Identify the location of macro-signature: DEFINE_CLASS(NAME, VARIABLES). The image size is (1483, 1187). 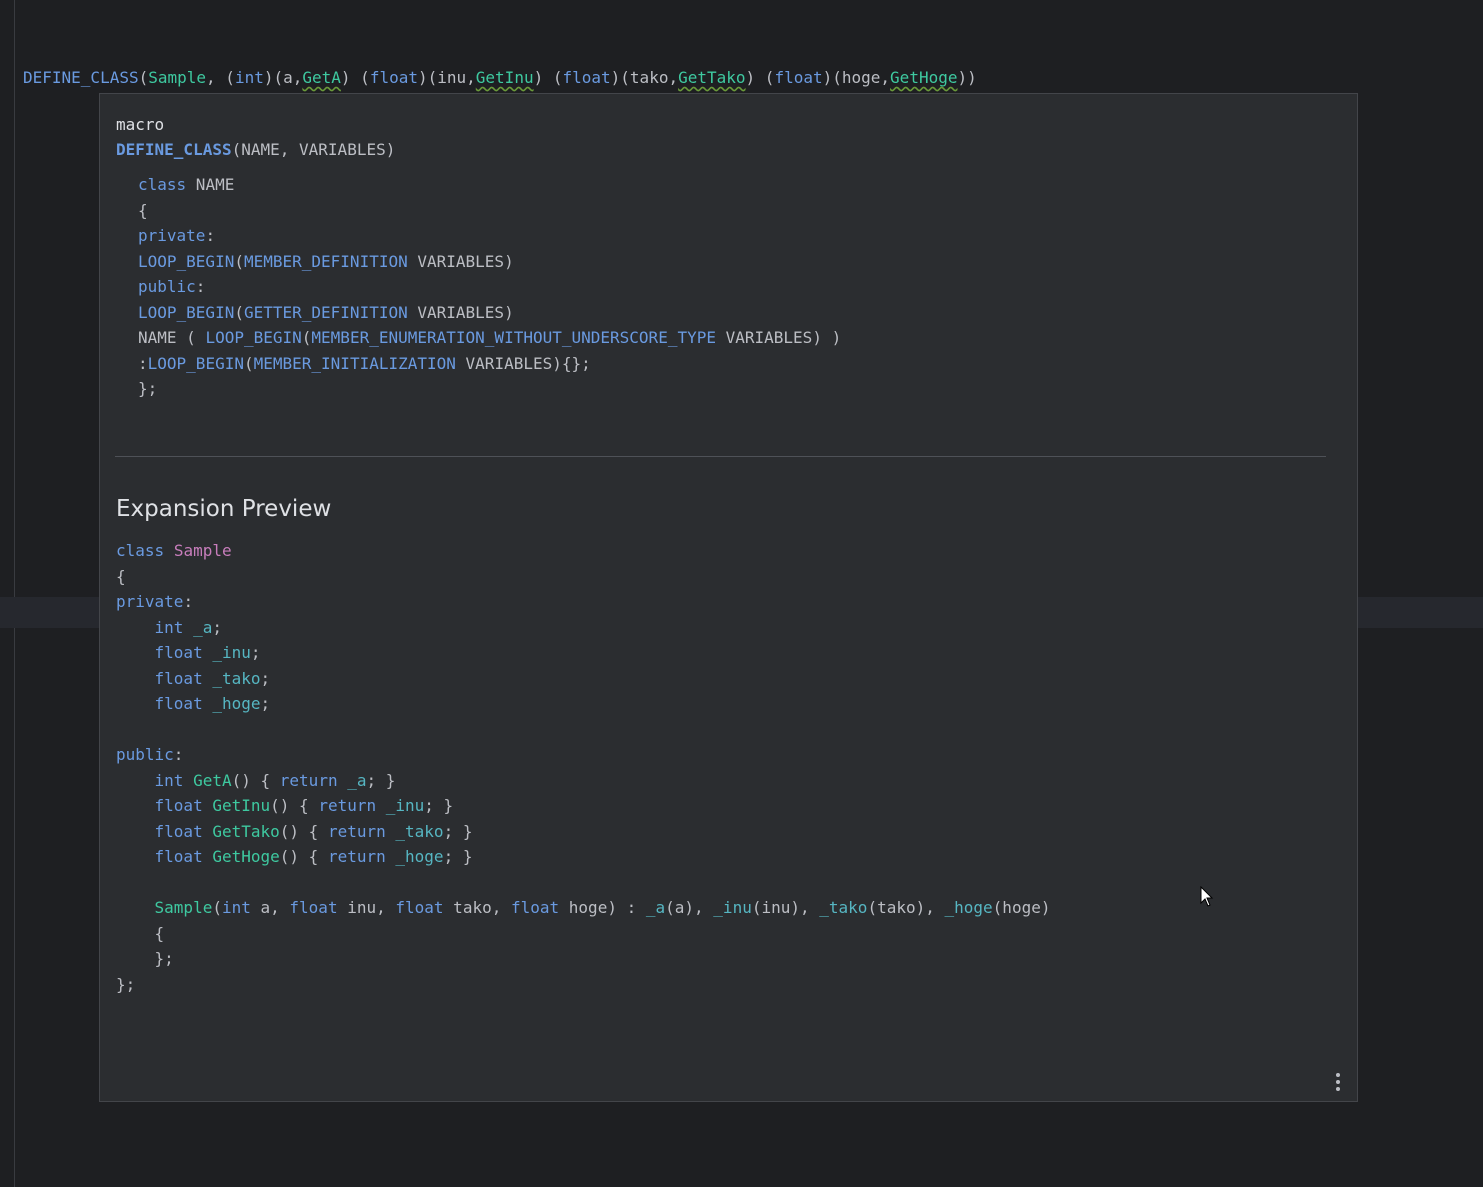
(255, 150).